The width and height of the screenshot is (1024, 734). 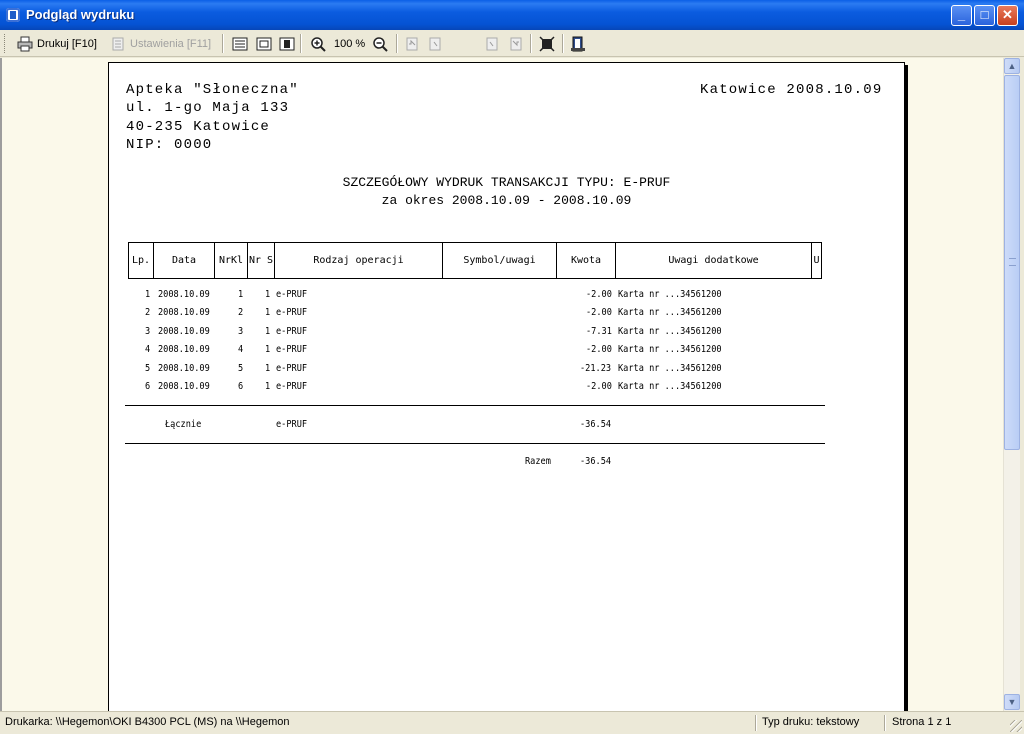 What do you see at coordinates (811, 722) in the screenshot?
I see `status-print-type: Typ druku: tekstowy` at bounding box center [811, 722].